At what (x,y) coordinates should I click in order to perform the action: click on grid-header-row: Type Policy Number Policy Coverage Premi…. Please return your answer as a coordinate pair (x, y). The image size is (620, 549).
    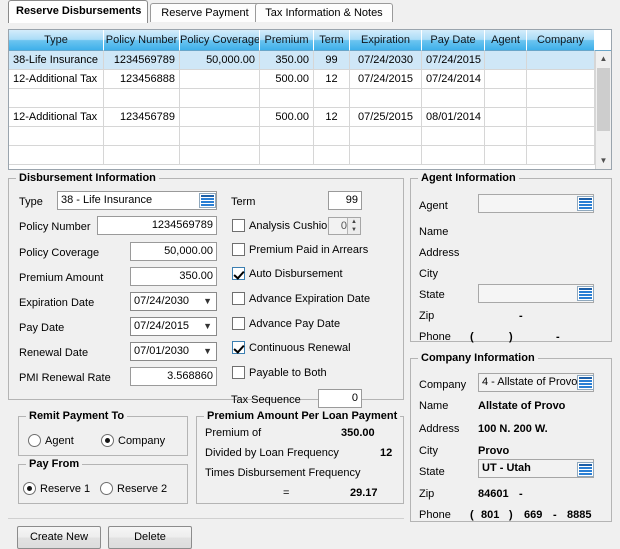
    Looking at the image, I should click on (310, 40).